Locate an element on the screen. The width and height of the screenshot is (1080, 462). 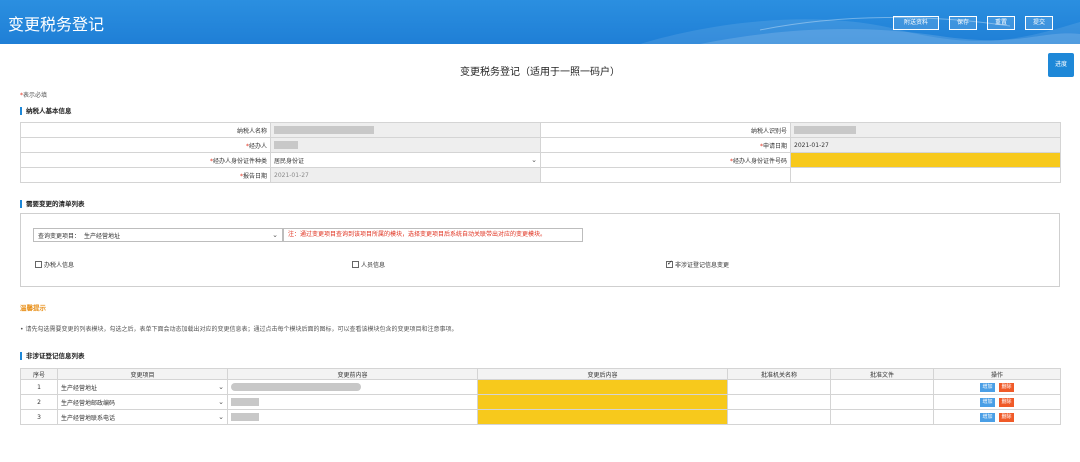
section-title: 纳税人基本信息 is located at coordinates (49, 111).